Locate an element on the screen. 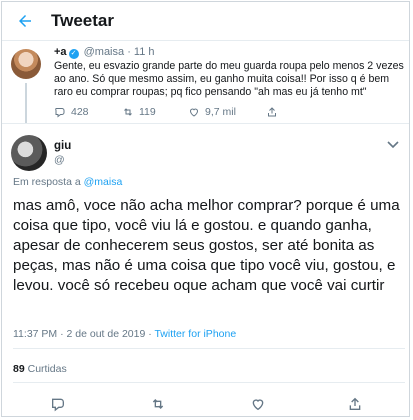 The height and width of the screenshot is (420, 413). retweet-button: 119 is located at coordinates (139, 112).